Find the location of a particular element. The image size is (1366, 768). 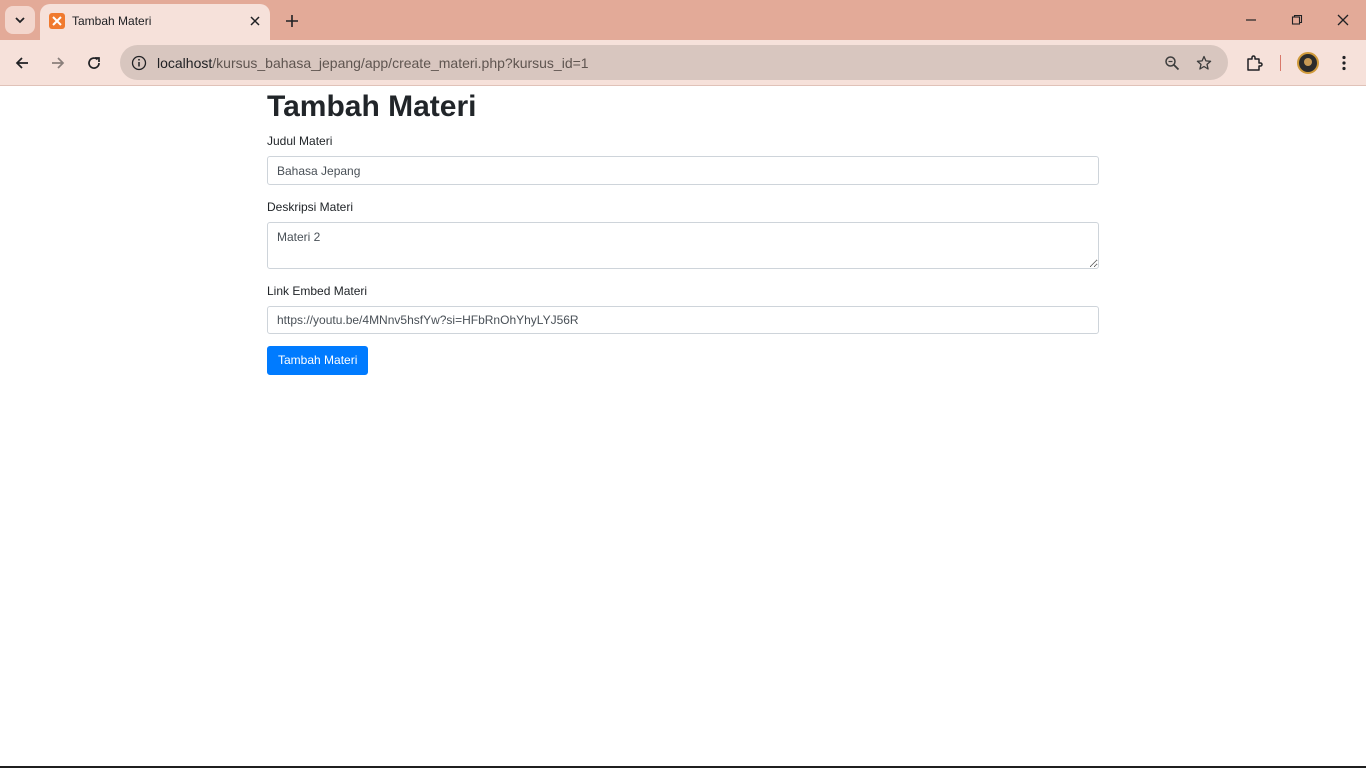

new-tab-plus-icon is located at coordinates (292, 21).